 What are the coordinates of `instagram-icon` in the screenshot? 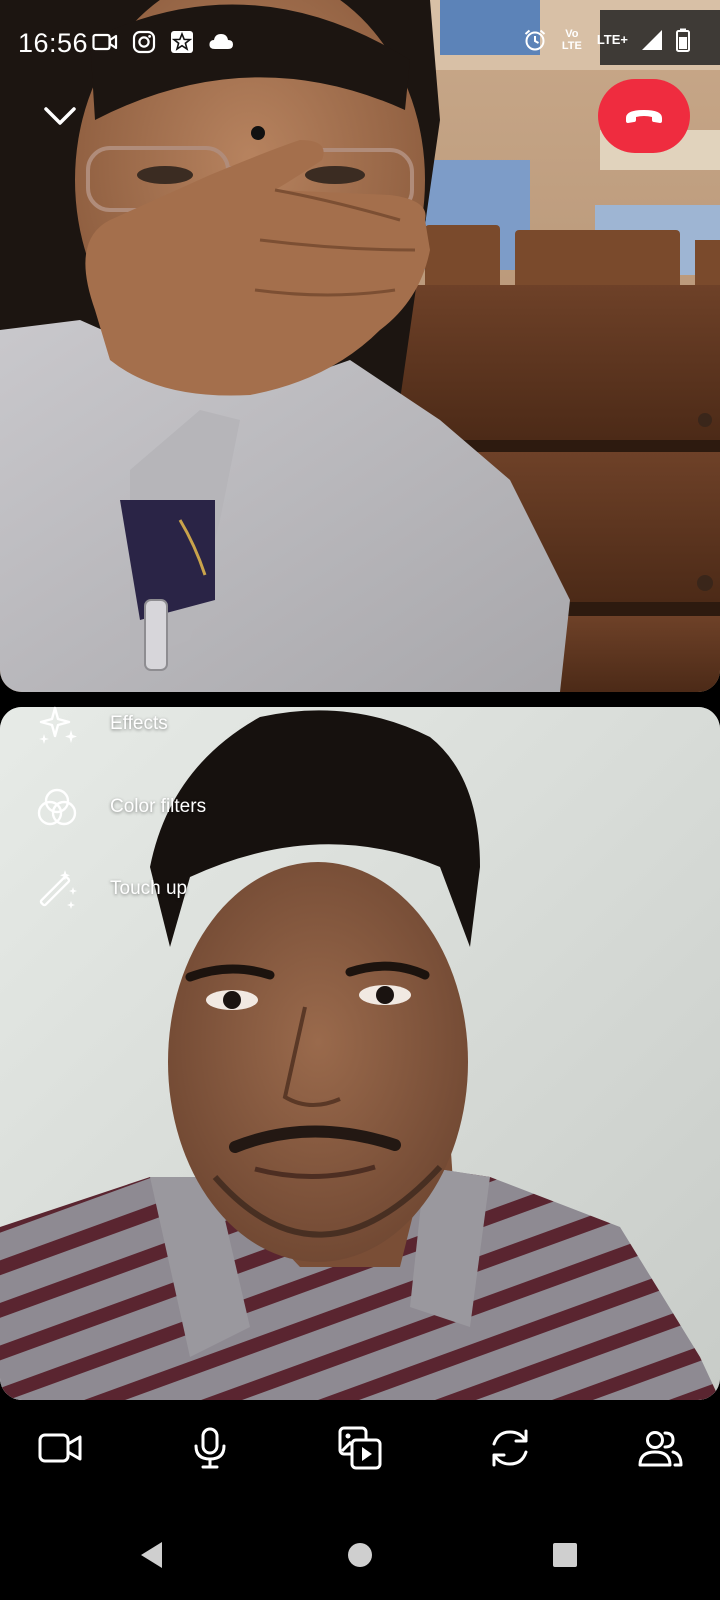 It's located at (144, 42).